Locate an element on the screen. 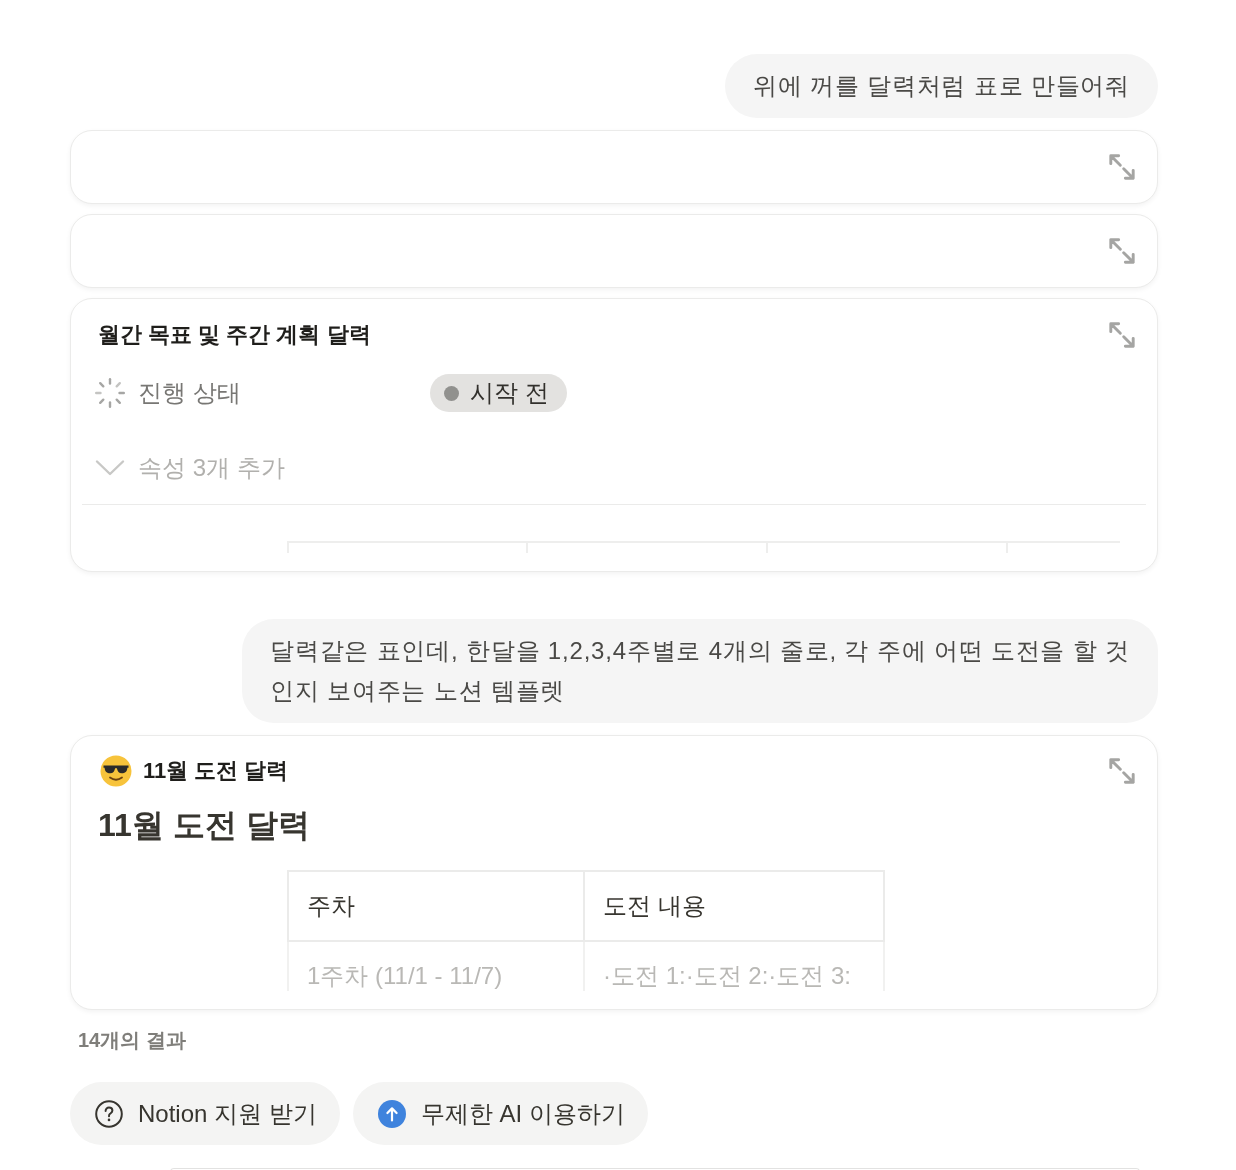 This screenshot has width=1236, height=1170. spinner-icon is located at coordinates (110, 393).